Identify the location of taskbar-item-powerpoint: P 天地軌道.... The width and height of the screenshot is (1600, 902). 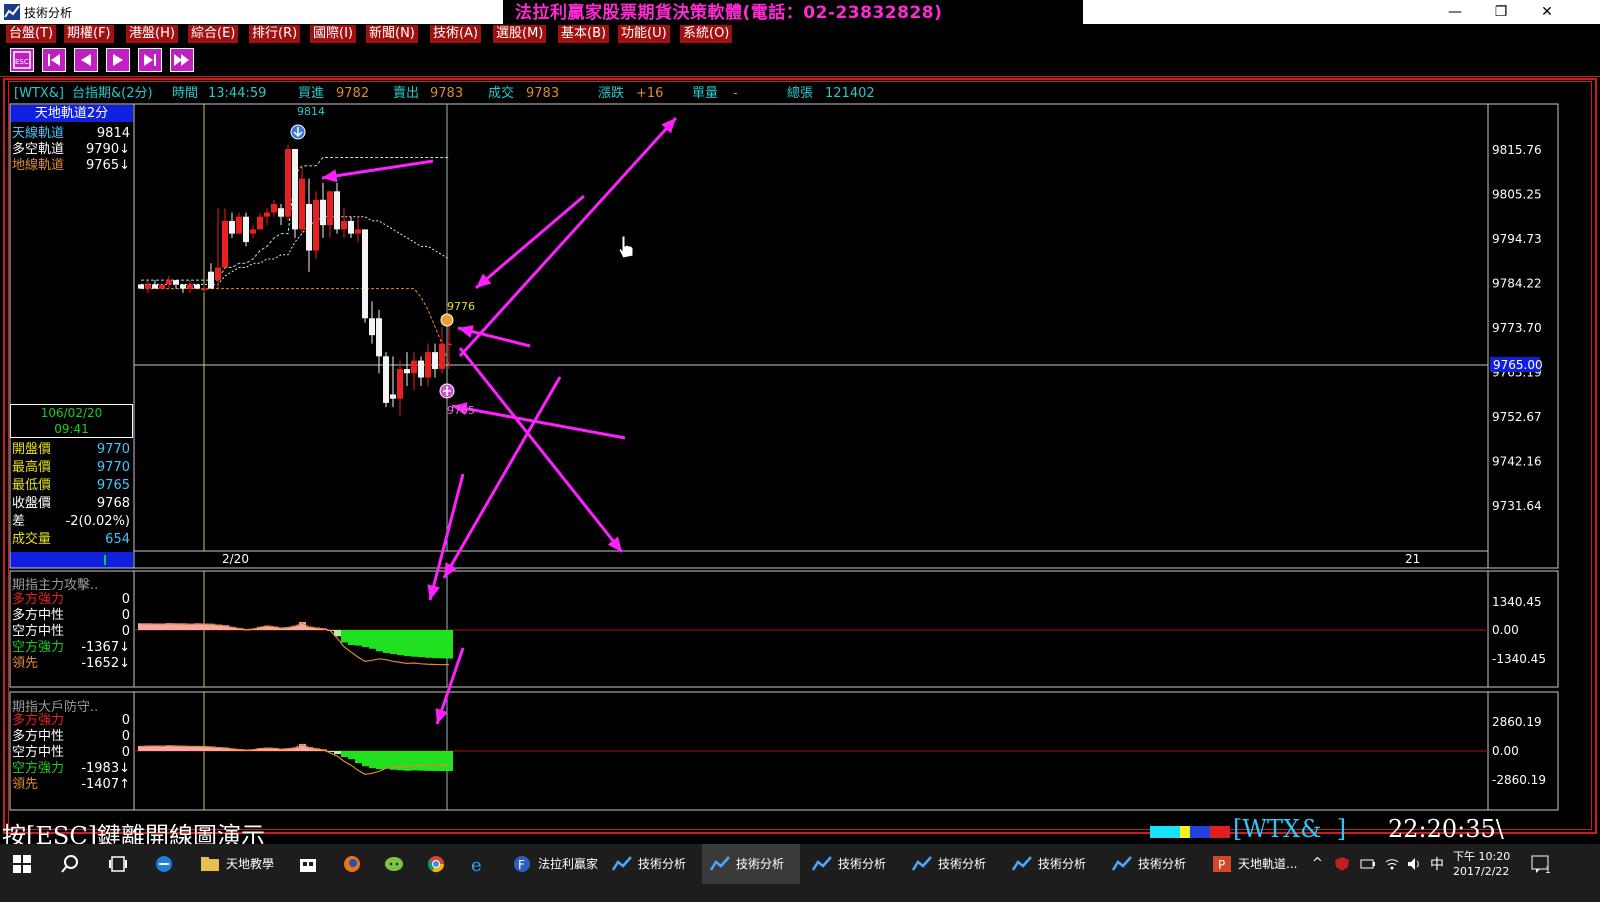
(1256, 864).